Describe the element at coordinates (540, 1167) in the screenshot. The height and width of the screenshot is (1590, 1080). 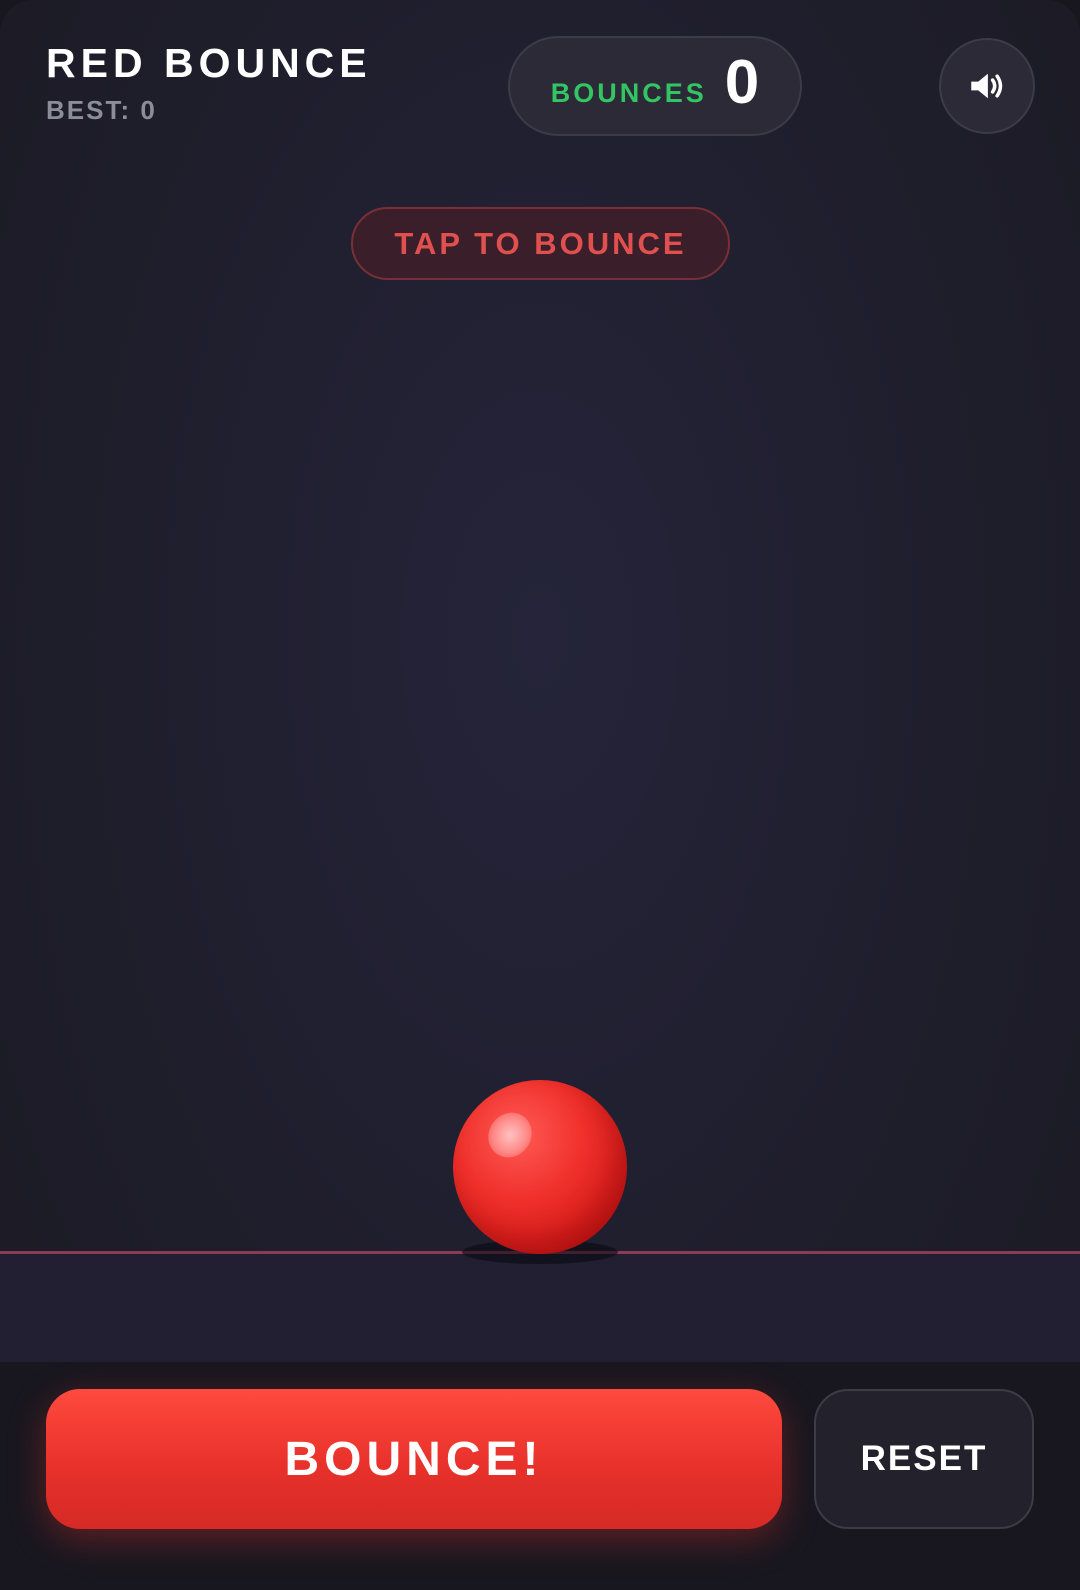
I see `red-ball` at that location.